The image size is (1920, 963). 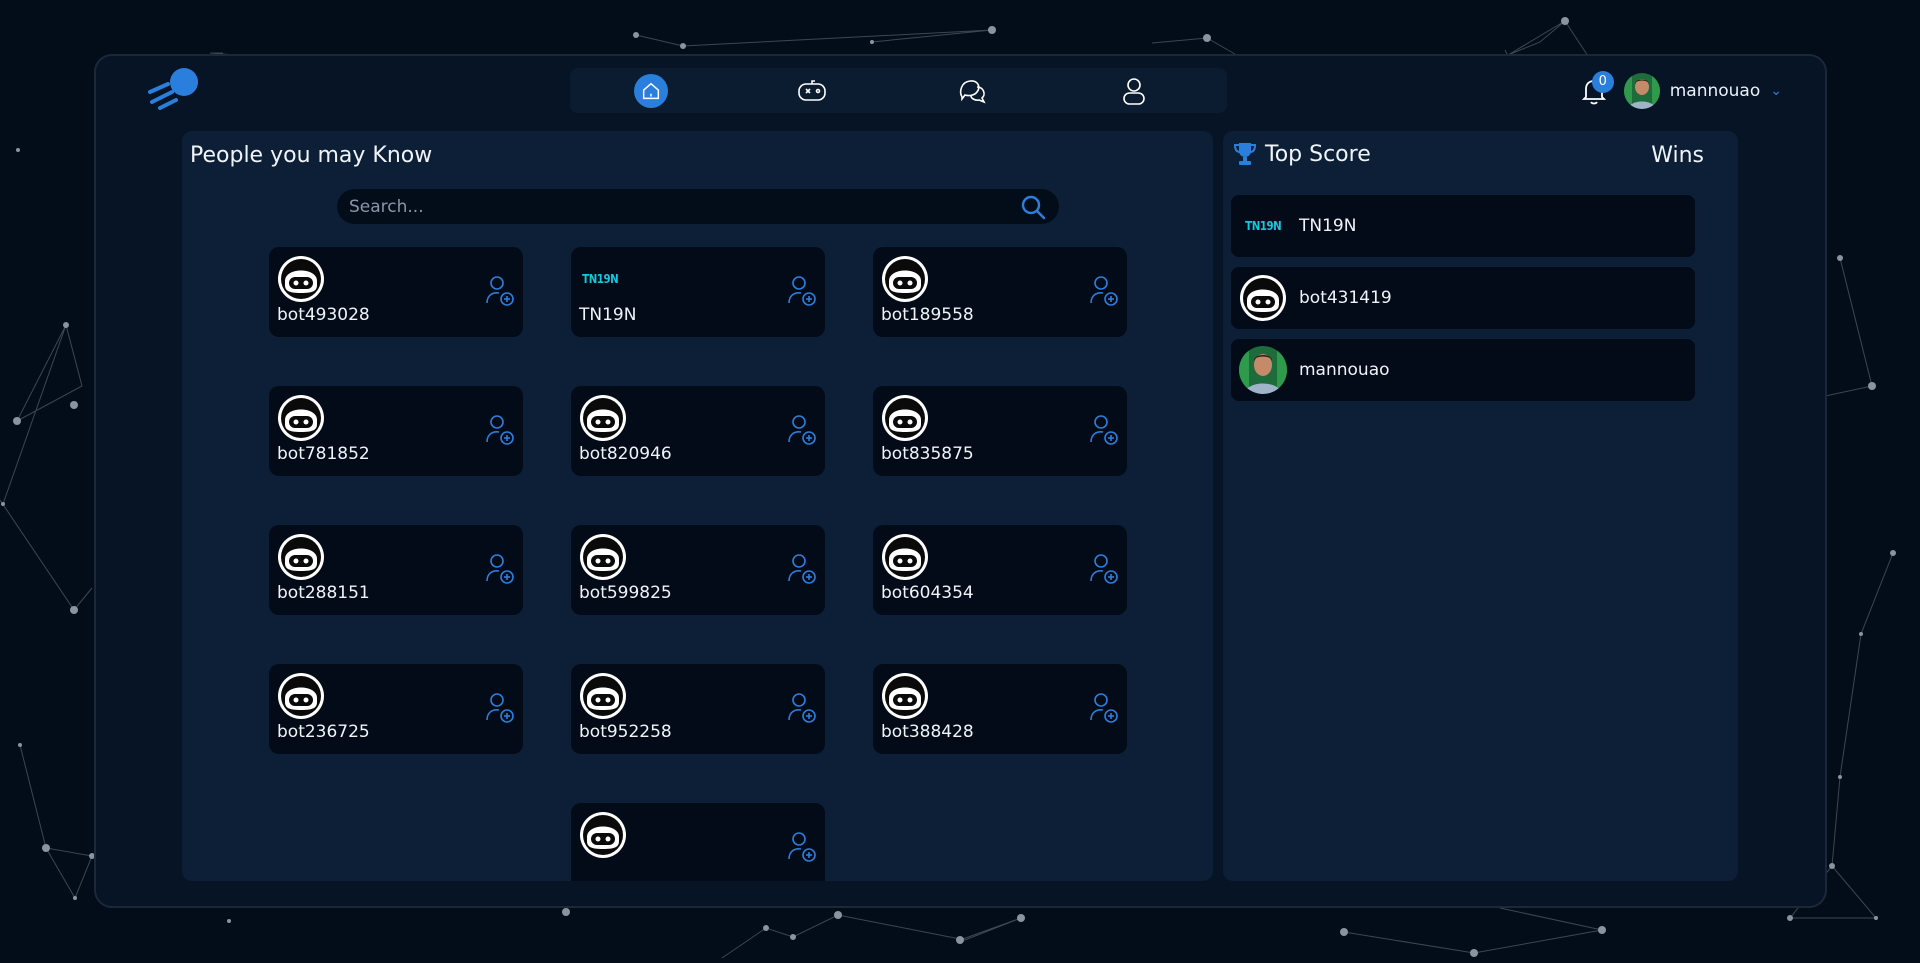 What do you see at coordinates (396, 431) in the screenshot?
I see `person-card: bot781852` at bounding box center [396, 431].